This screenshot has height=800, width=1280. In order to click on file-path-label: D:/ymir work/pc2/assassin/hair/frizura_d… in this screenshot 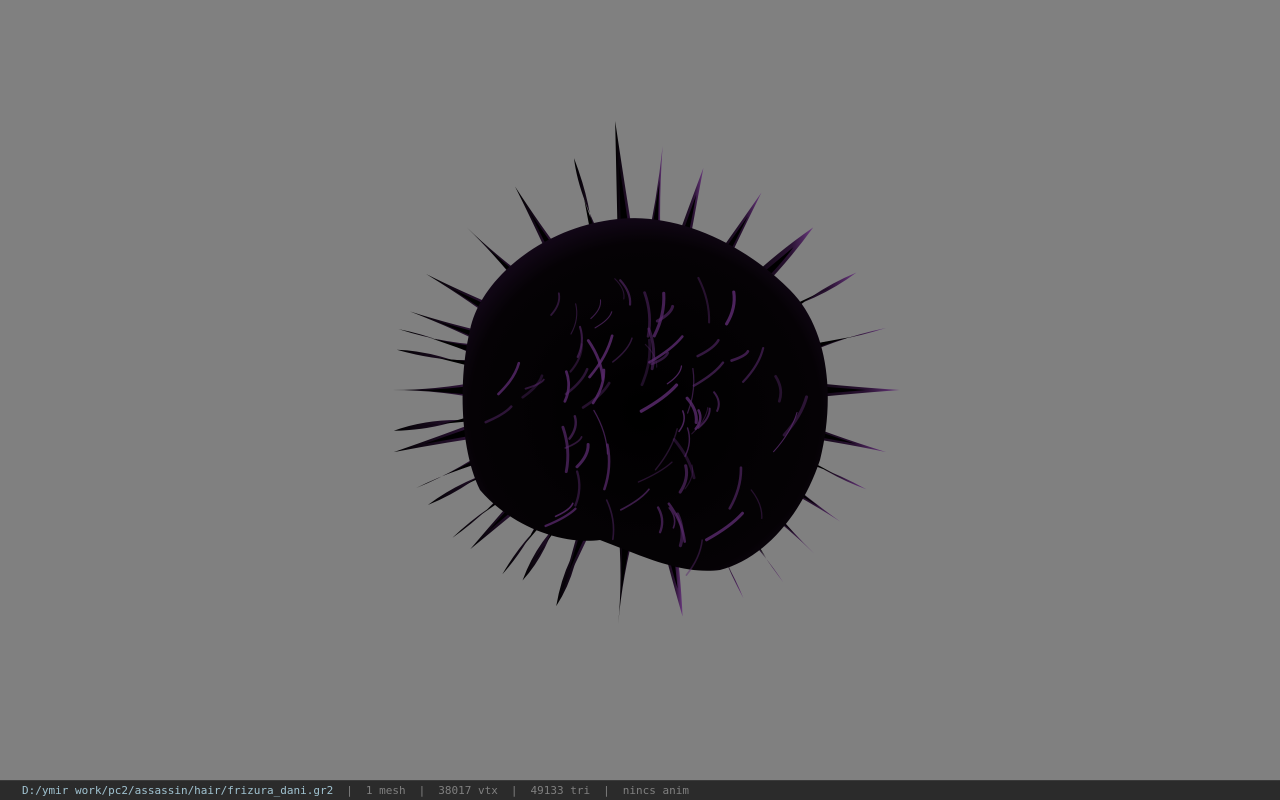, I will do `click(178, 790)`.